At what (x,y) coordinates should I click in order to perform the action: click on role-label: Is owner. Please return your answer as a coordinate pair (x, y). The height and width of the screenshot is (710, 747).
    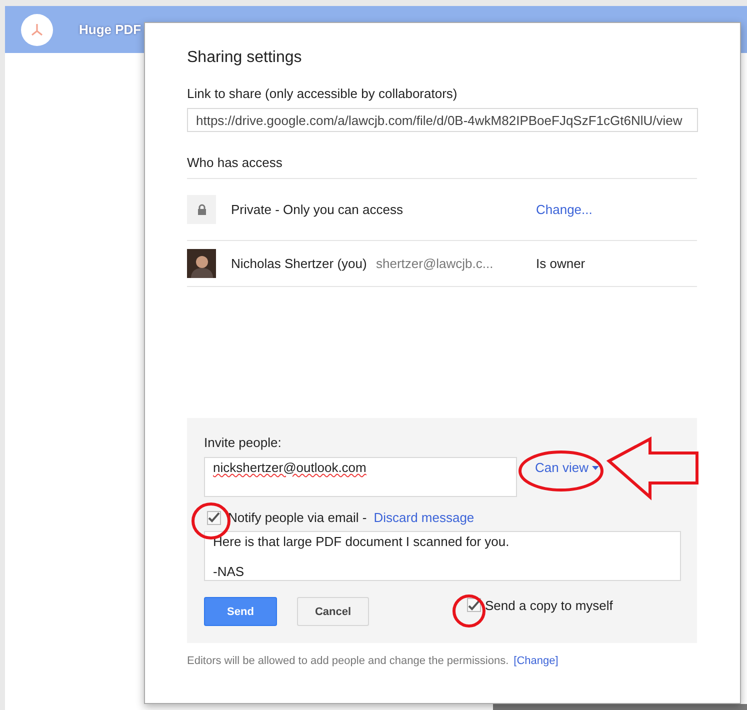
    Looking at the image, I should click on (561, 263).